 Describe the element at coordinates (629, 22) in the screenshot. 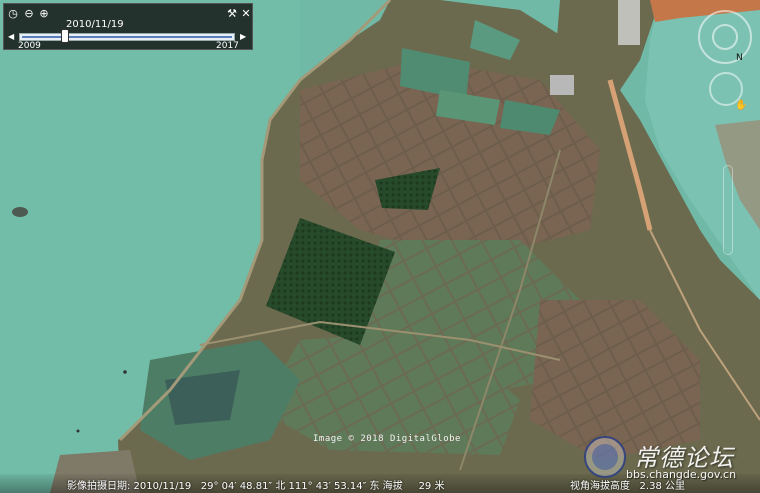

I see `bridge-structure` at that location.